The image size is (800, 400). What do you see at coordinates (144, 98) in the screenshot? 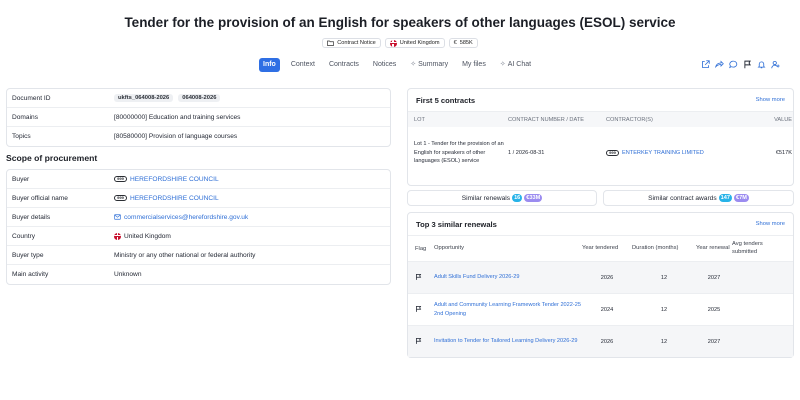
I see `document-id-pill: ukfts_064008-2026` at bounding box center [144, 98].